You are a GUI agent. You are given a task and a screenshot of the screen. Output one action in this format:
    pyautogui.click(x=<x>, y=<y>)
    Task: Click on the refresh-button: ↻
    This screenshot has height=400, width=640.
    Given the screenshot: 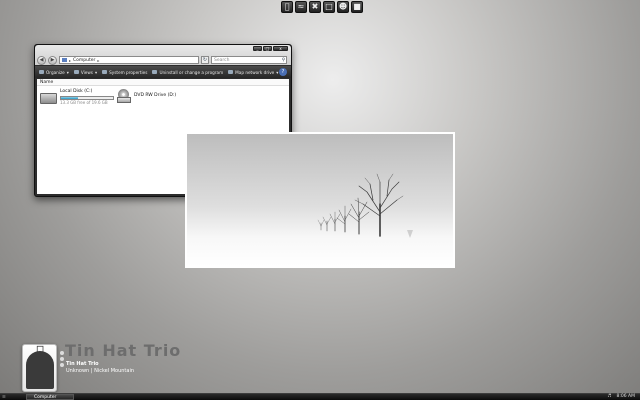 What is the action you would take?
    pyautogui.click(x=205, y=60)
    